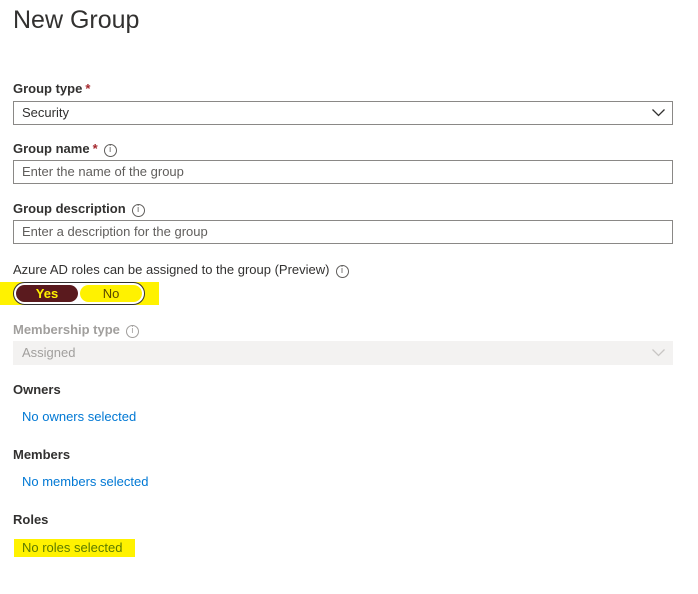 This screenshot has width=698, height=594. Describe the element at coordinates (66, 329) in the screenshot. I see `membership-type-label-text: Membership type` at that location.